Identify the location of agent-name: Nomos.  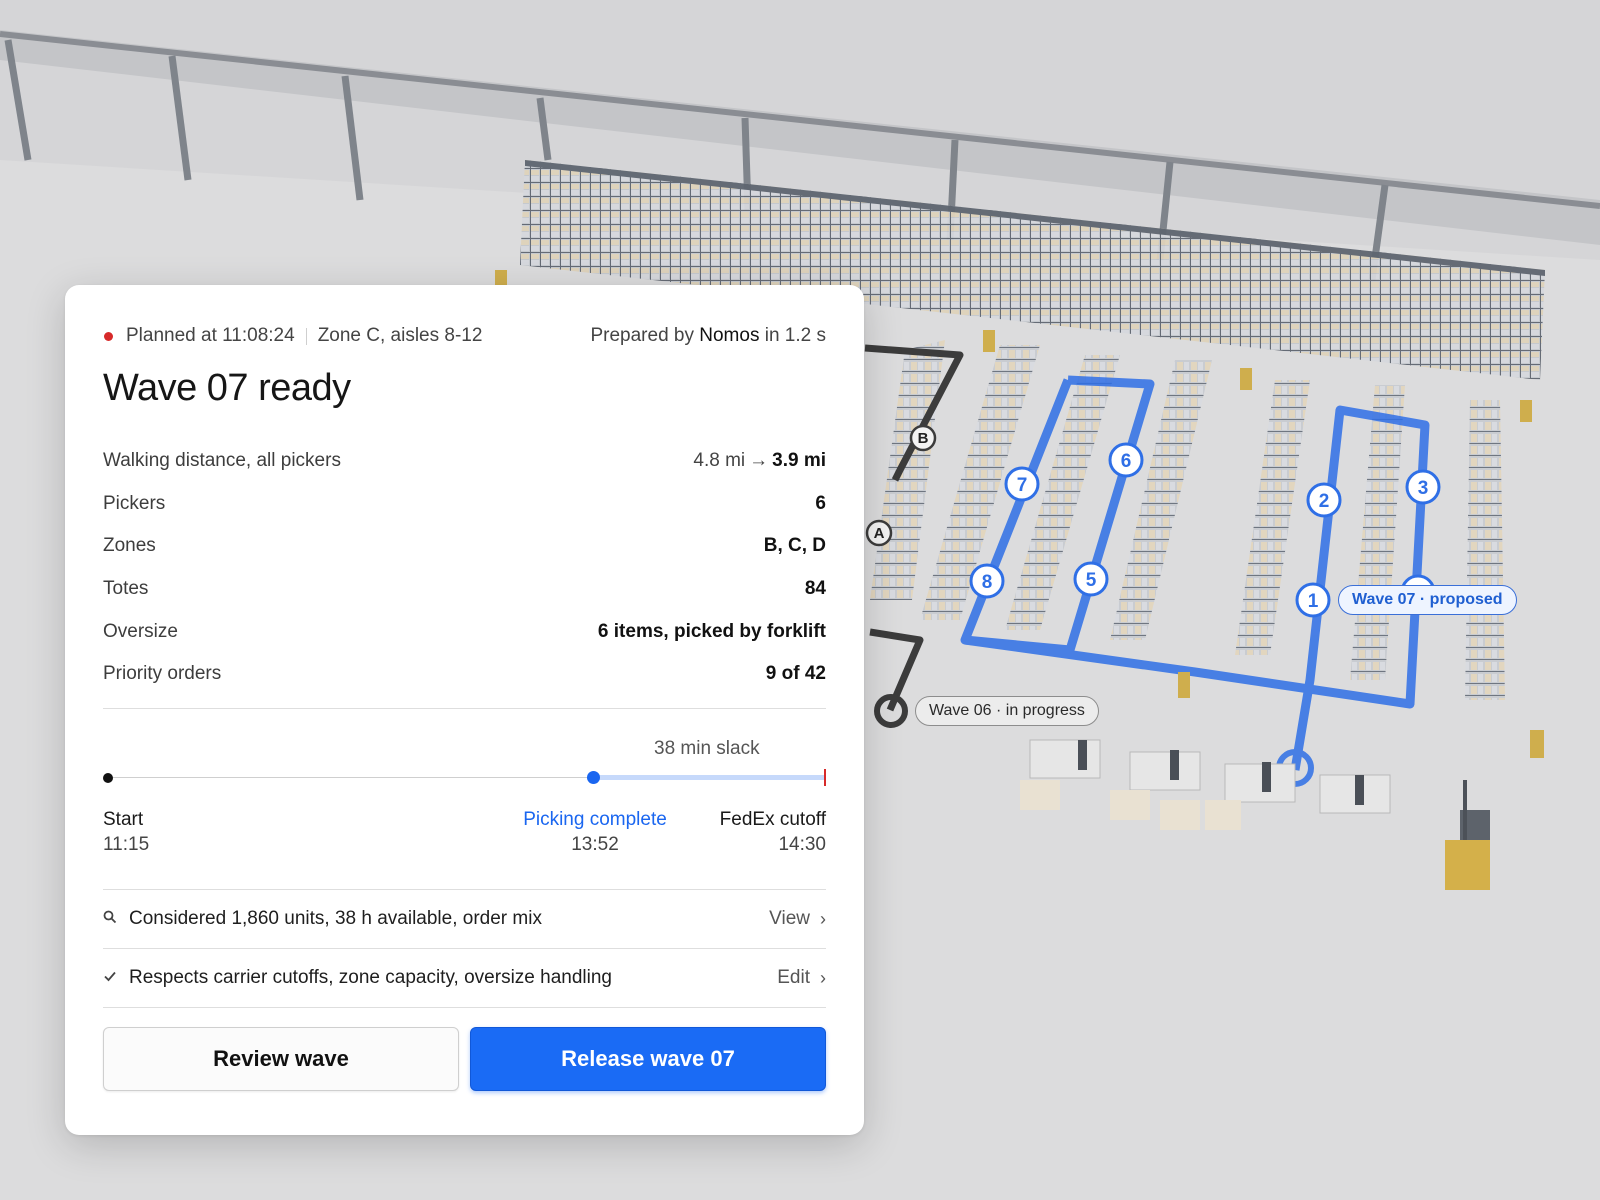
(729, 335).